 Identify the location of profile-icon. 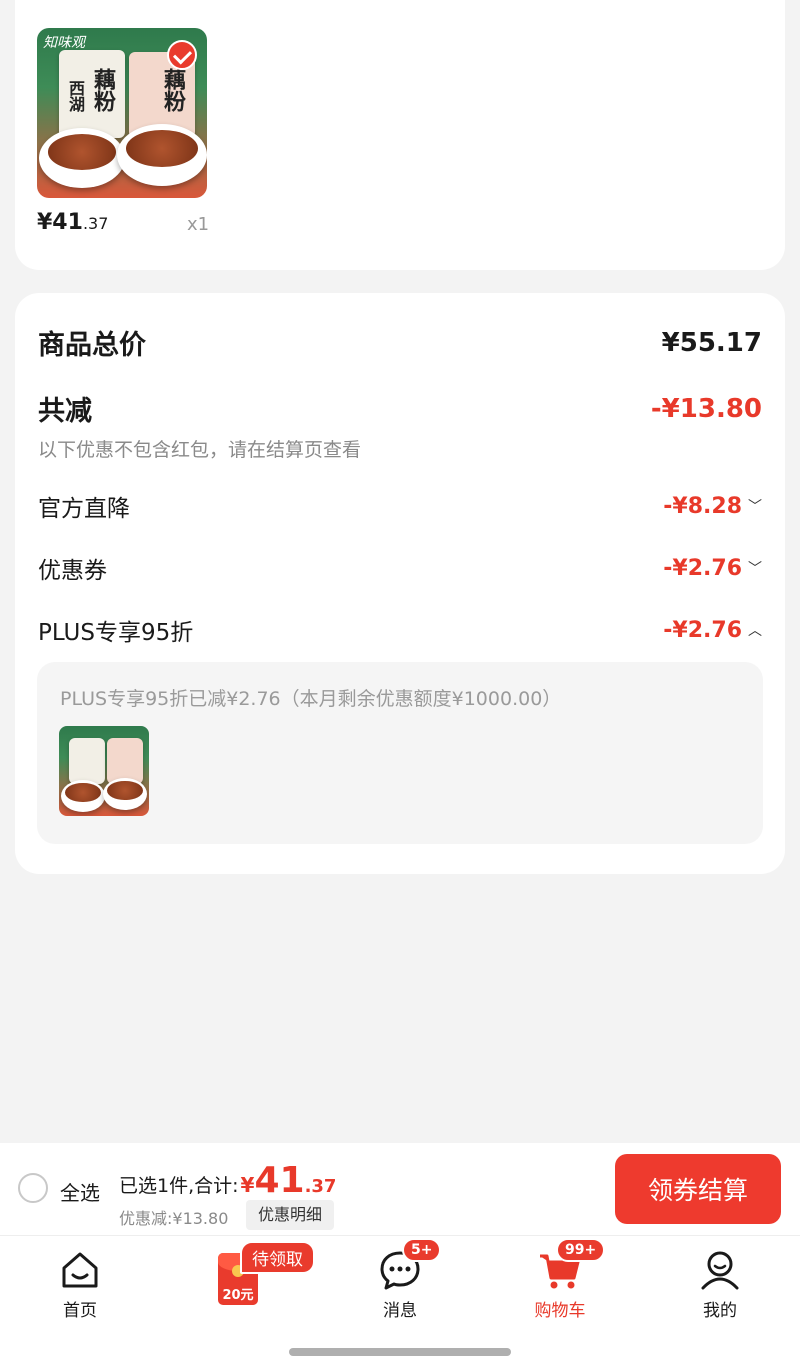
(720, 1270).